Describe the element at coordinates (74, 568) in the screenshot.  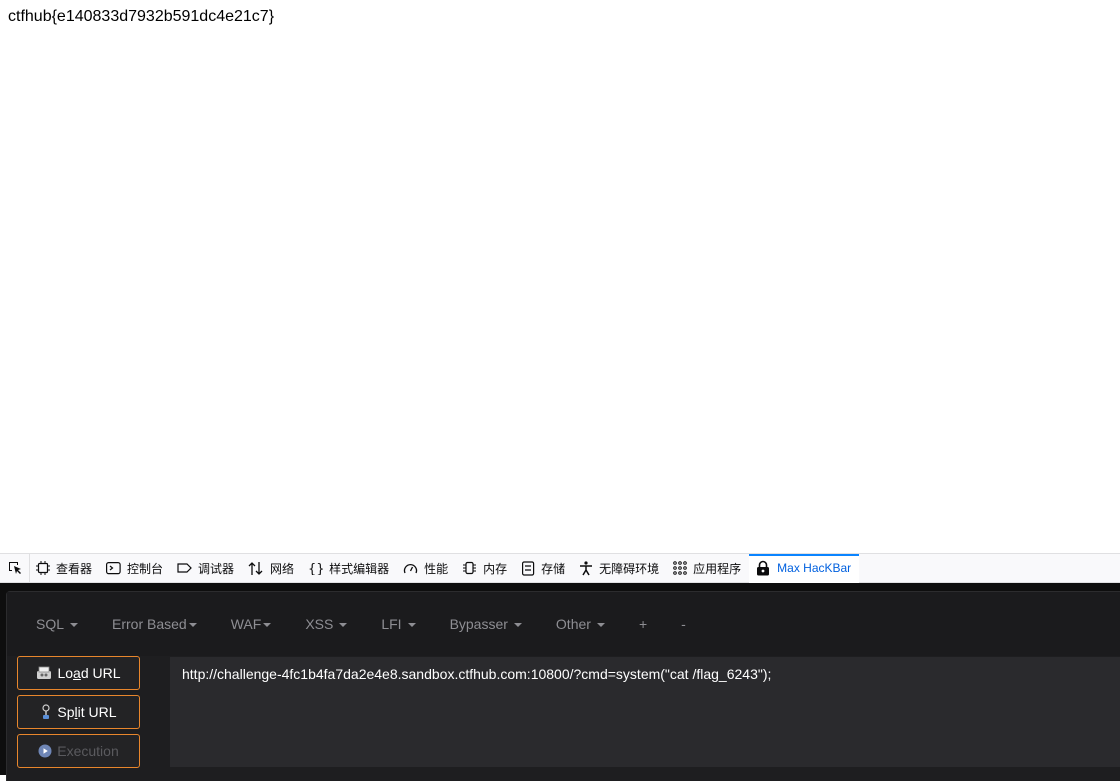
I see `tab-label: 查看器` at that location.